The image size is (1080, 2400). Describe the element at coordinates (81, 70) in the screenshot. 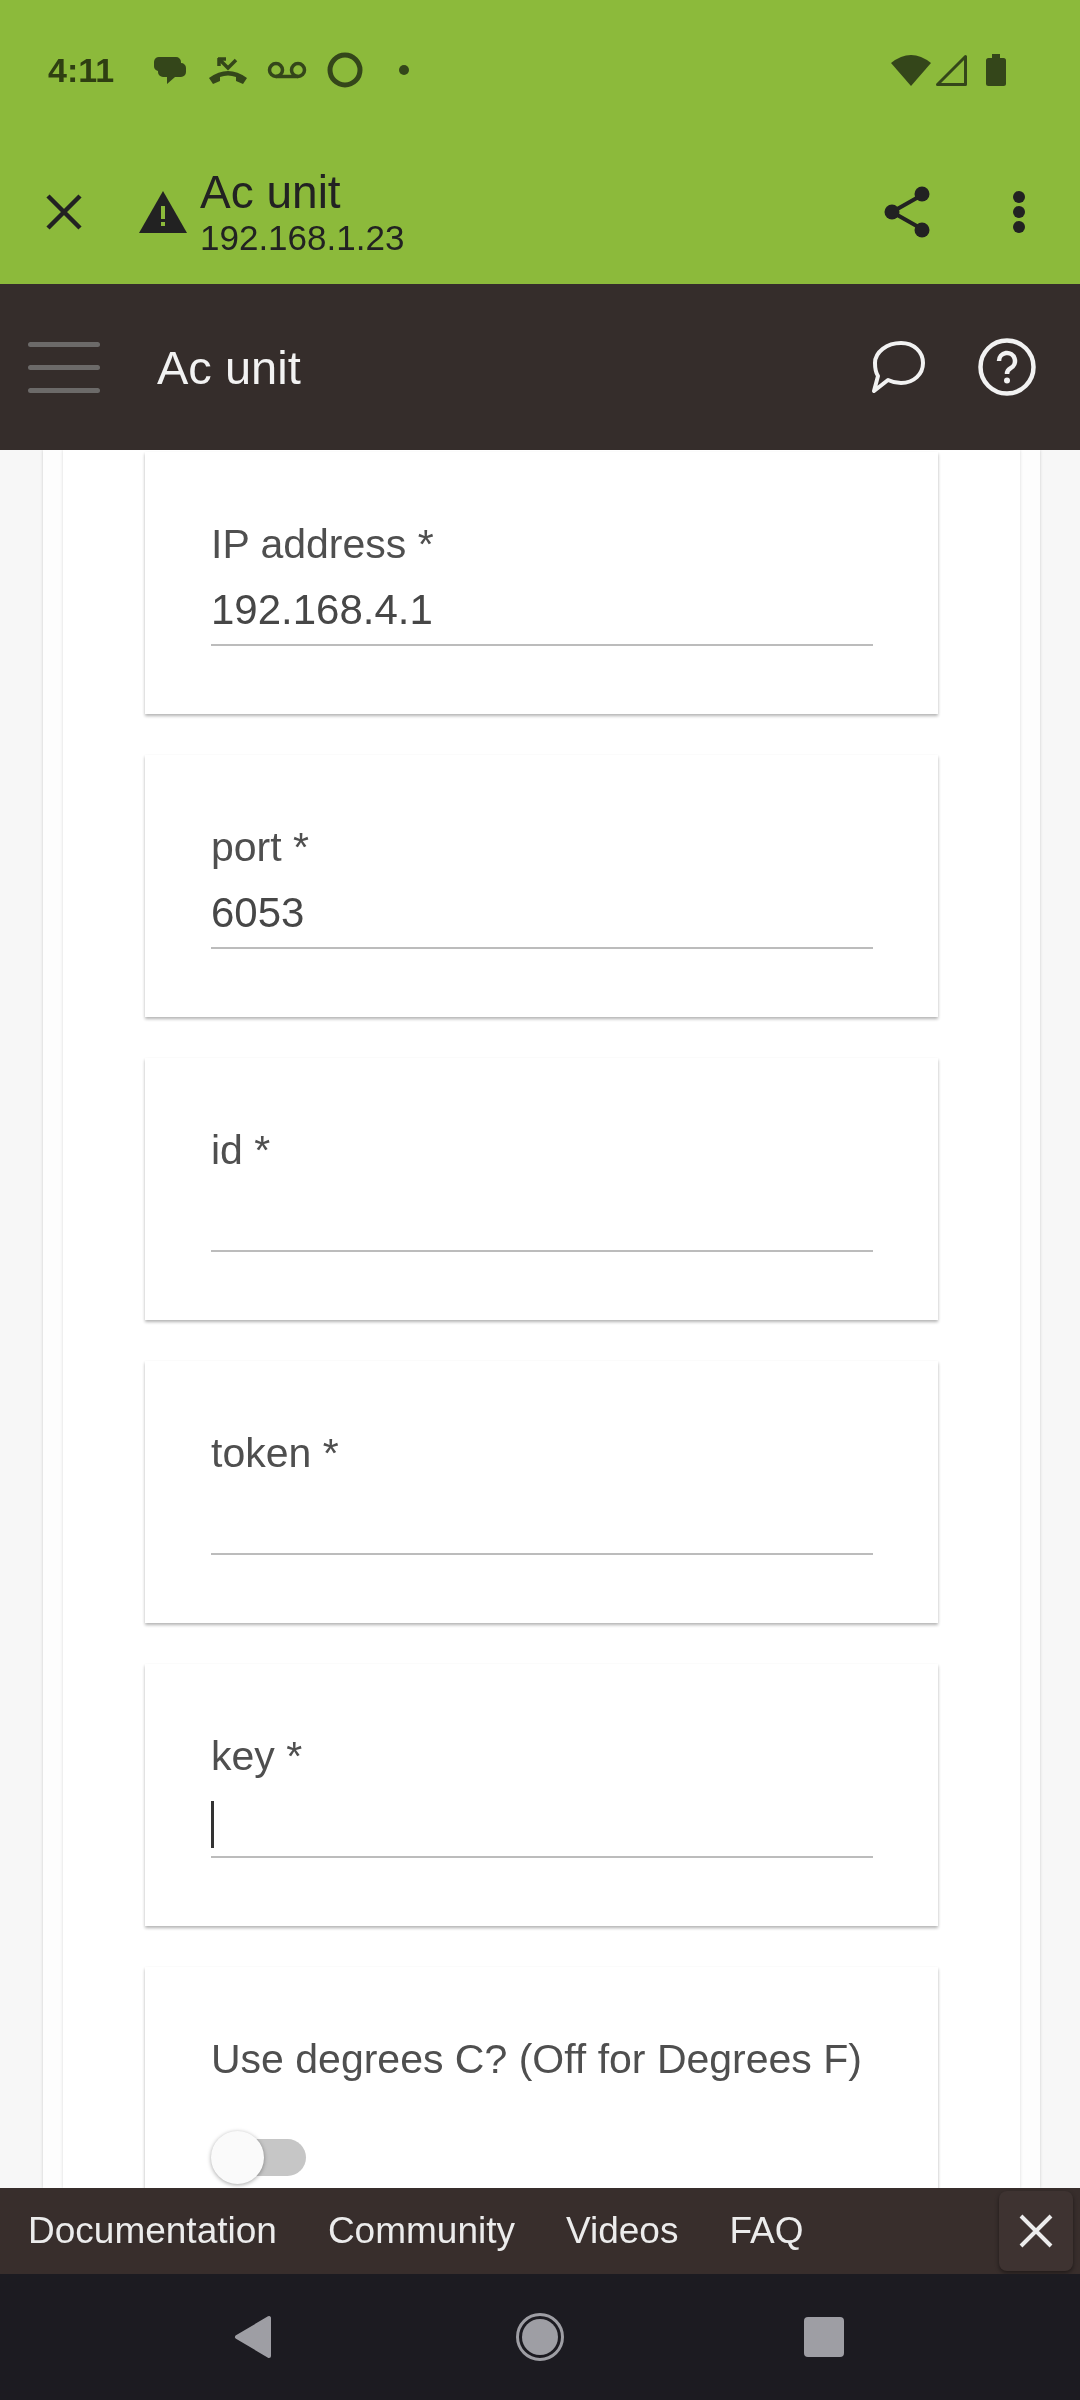

I see `status-time: 4:11` at that location.